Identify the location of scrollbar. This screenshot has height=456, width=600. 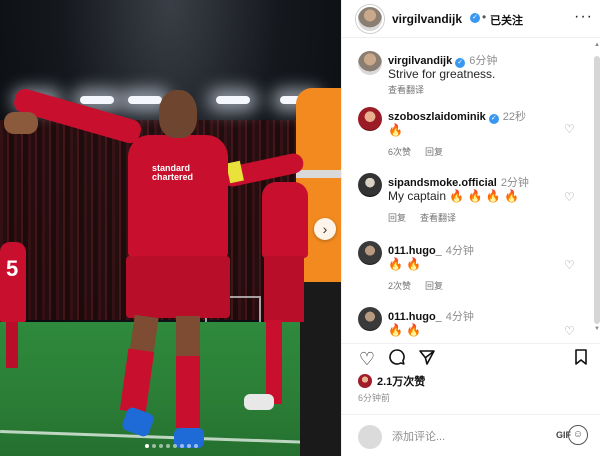
(597, 190).